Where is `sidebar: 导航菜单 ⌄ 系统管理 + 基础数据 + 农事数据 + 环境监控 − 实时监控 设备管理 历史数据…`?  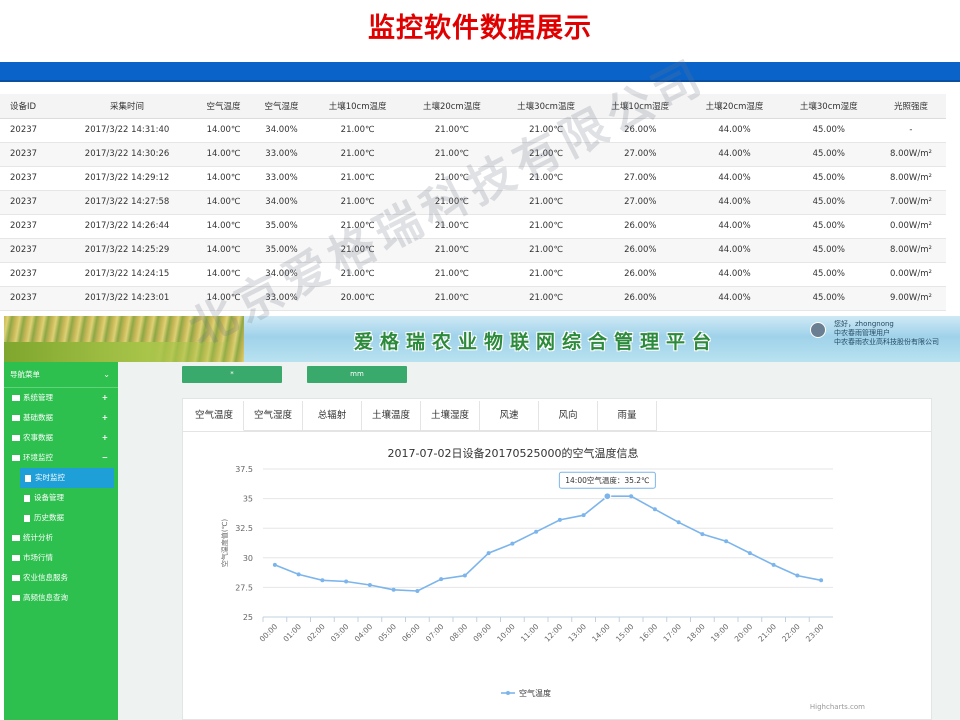
sidebar: 导航菜单 ⌄ 系统管理 + 基础数据 + 农事数据 + 环境监控 − 实时监控 设备管理 历史数据… is located at coordinates (61, 541).